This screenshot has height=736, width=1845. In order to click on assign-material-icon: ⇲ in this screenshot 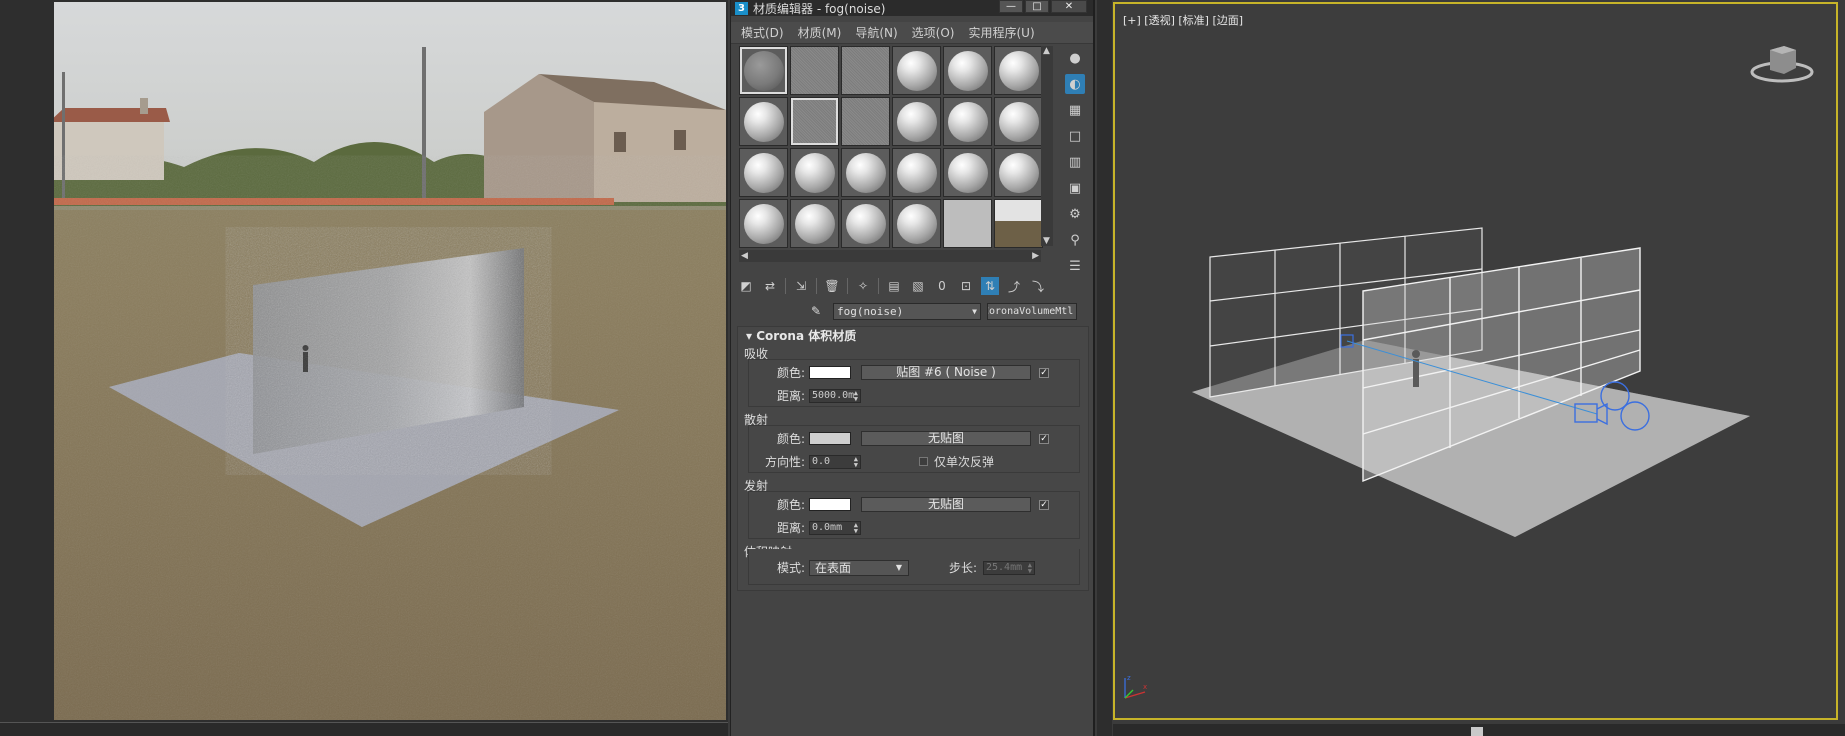, I will do `click(801, 286)`.